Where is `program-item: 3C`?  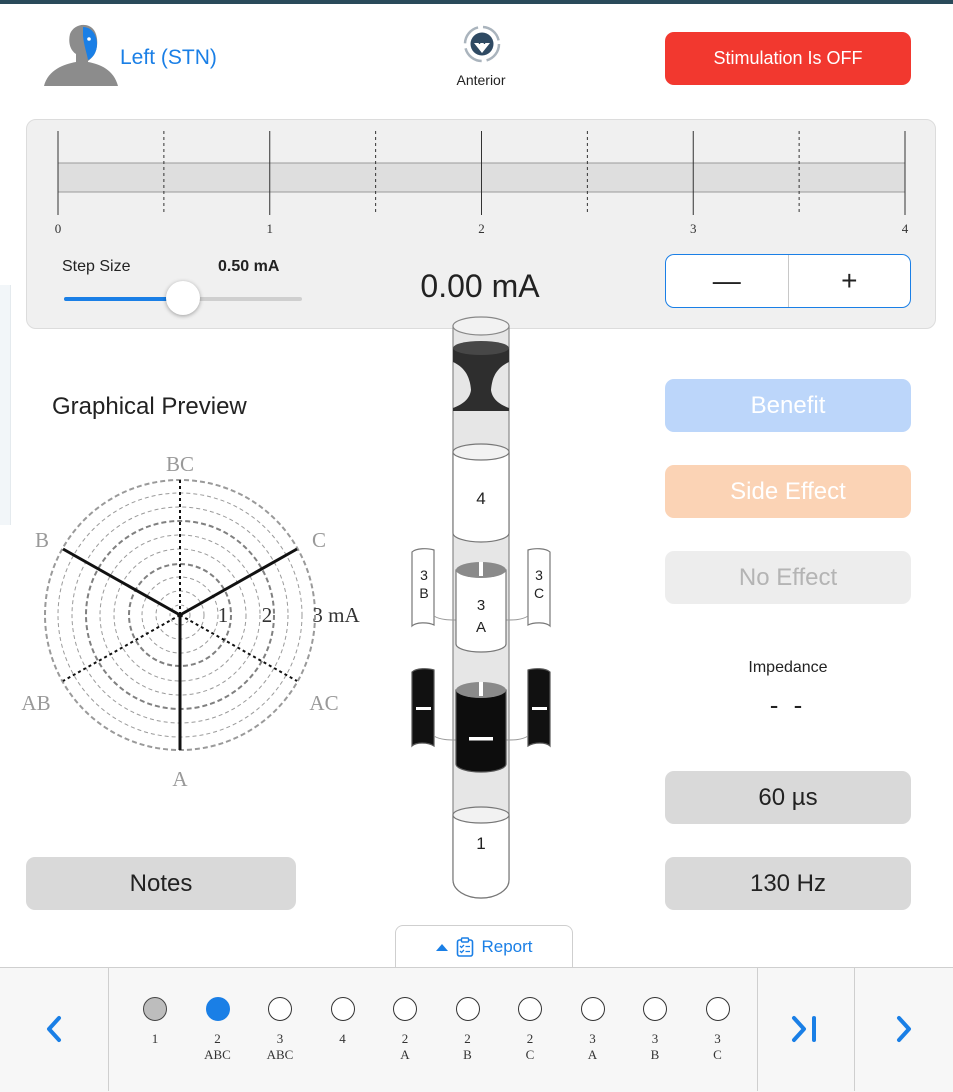
program-item: 3C is located at coordinates (718, 1037).